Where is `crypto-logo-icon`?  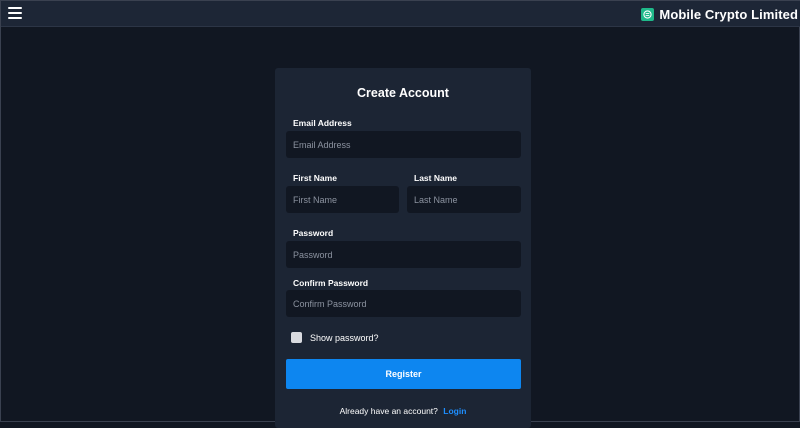
crypto-logo-icon is located at coordinates (648, 14).